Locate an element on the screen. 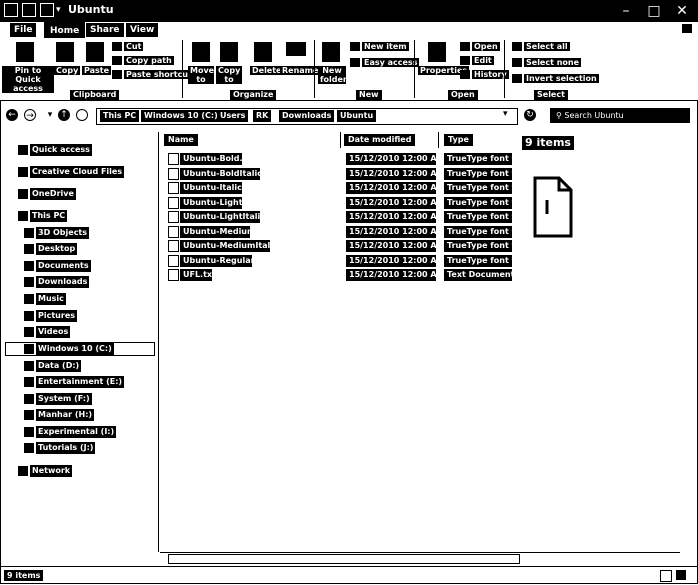 The width and height of the screenshot is (698, 585). search-placeholder: Search Ubuntu is located at coordinates (594, 115).